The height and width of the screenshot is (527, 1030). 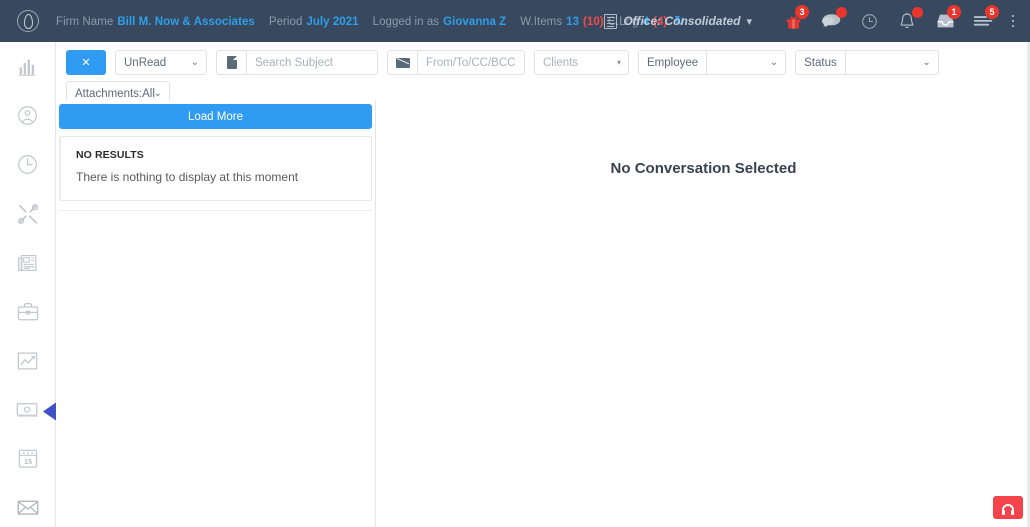 I want to click on status-filter-label: Status, so click(x=820, y=62).